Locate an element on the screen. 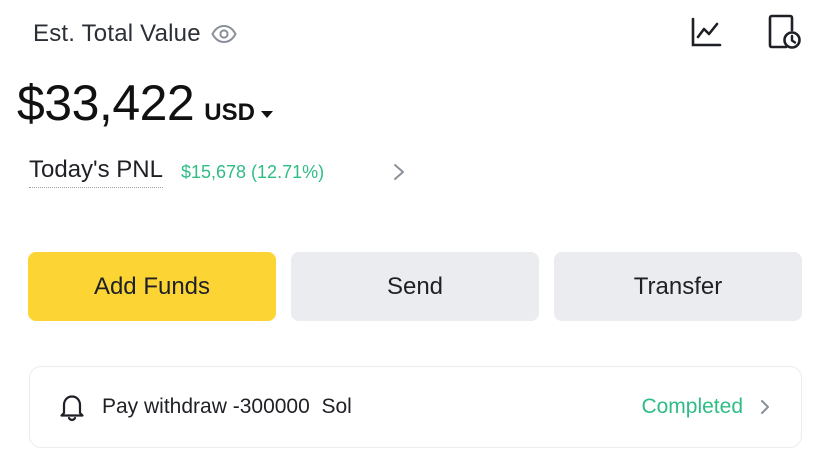 The image size is (830, 465). eye-icon is located at coordinates (225, 34).